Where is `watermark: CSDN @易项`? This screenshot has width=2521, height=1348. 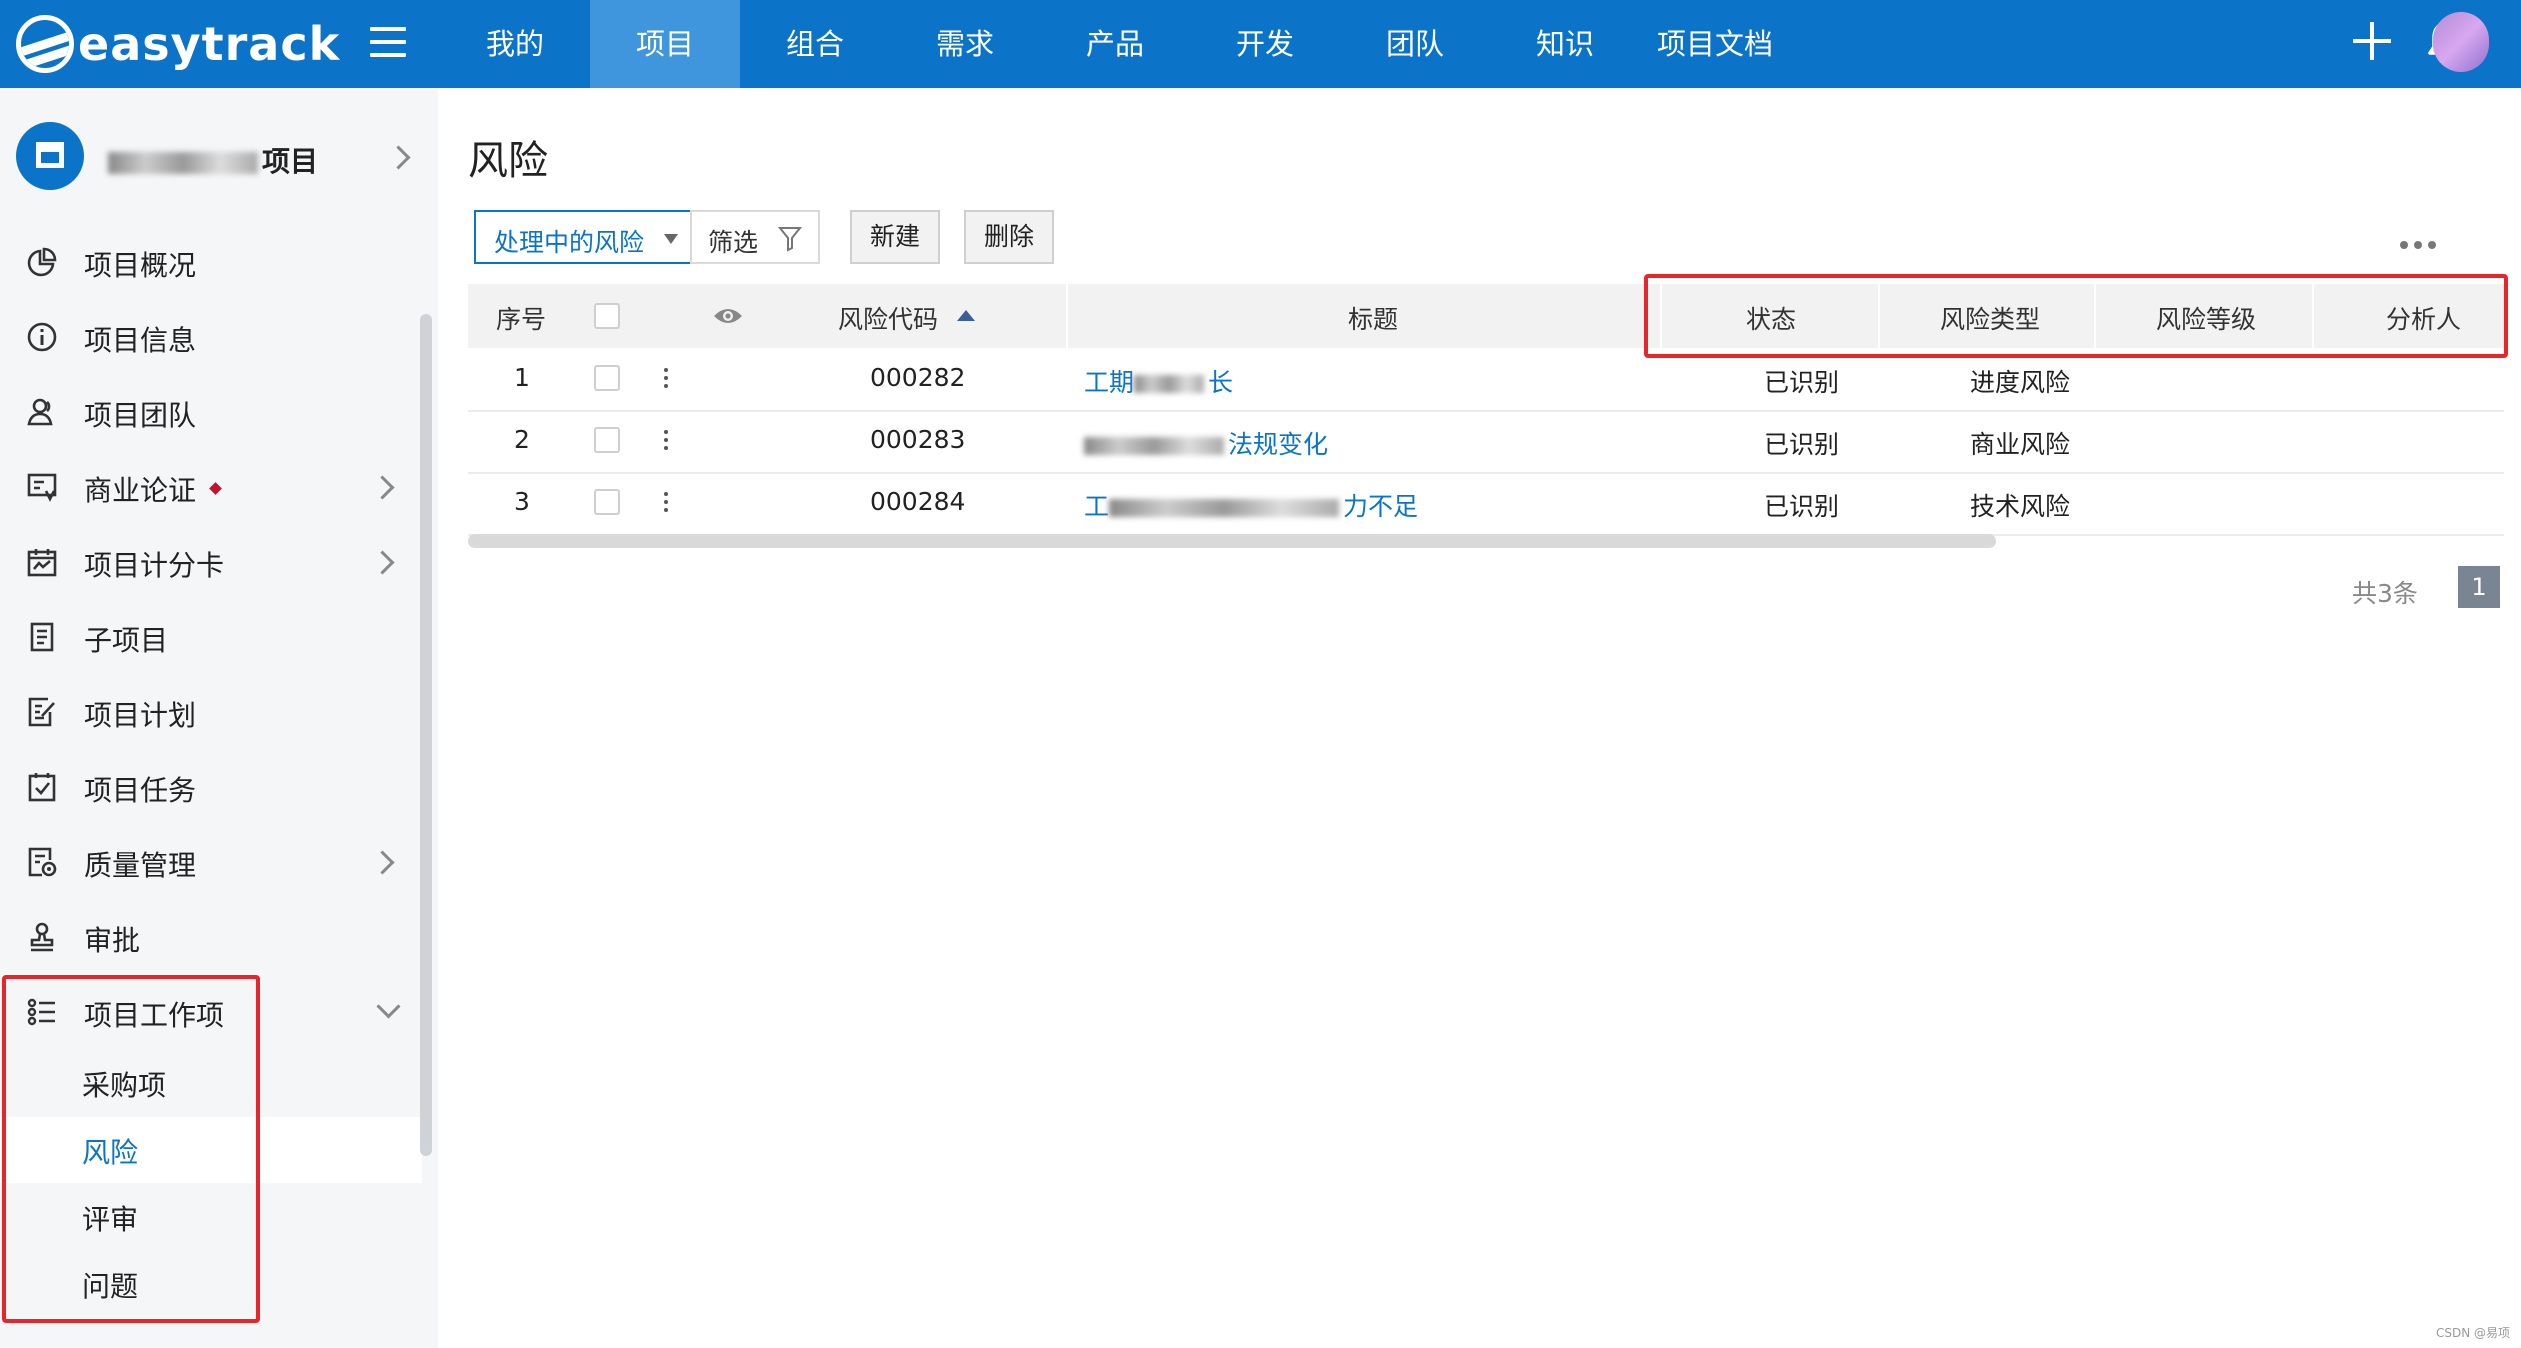
watermark: CSDN @易项 is located at coordinates (2473, 1333).